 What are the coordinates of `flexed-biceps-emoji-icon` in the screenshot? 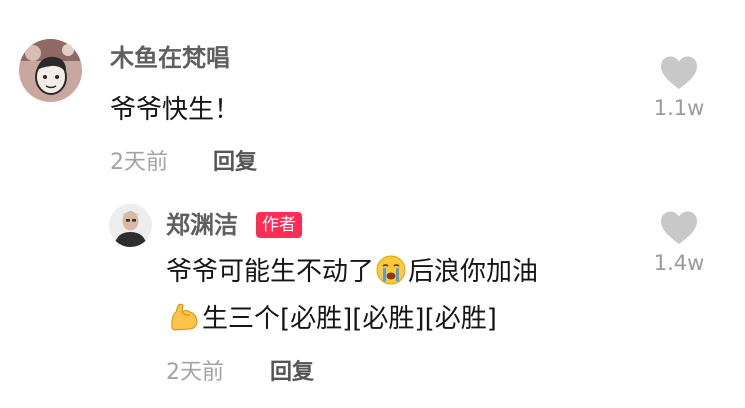 It's located at (184, 324).